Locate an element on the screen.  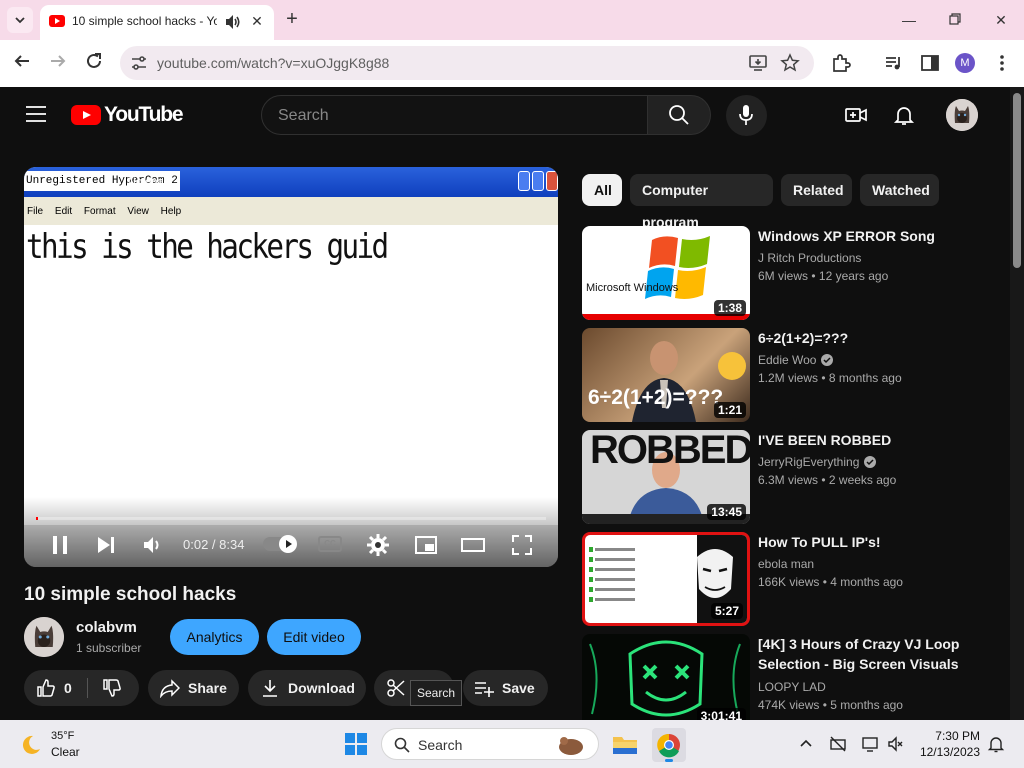
progress-bar is located at coordinates (291, 518).